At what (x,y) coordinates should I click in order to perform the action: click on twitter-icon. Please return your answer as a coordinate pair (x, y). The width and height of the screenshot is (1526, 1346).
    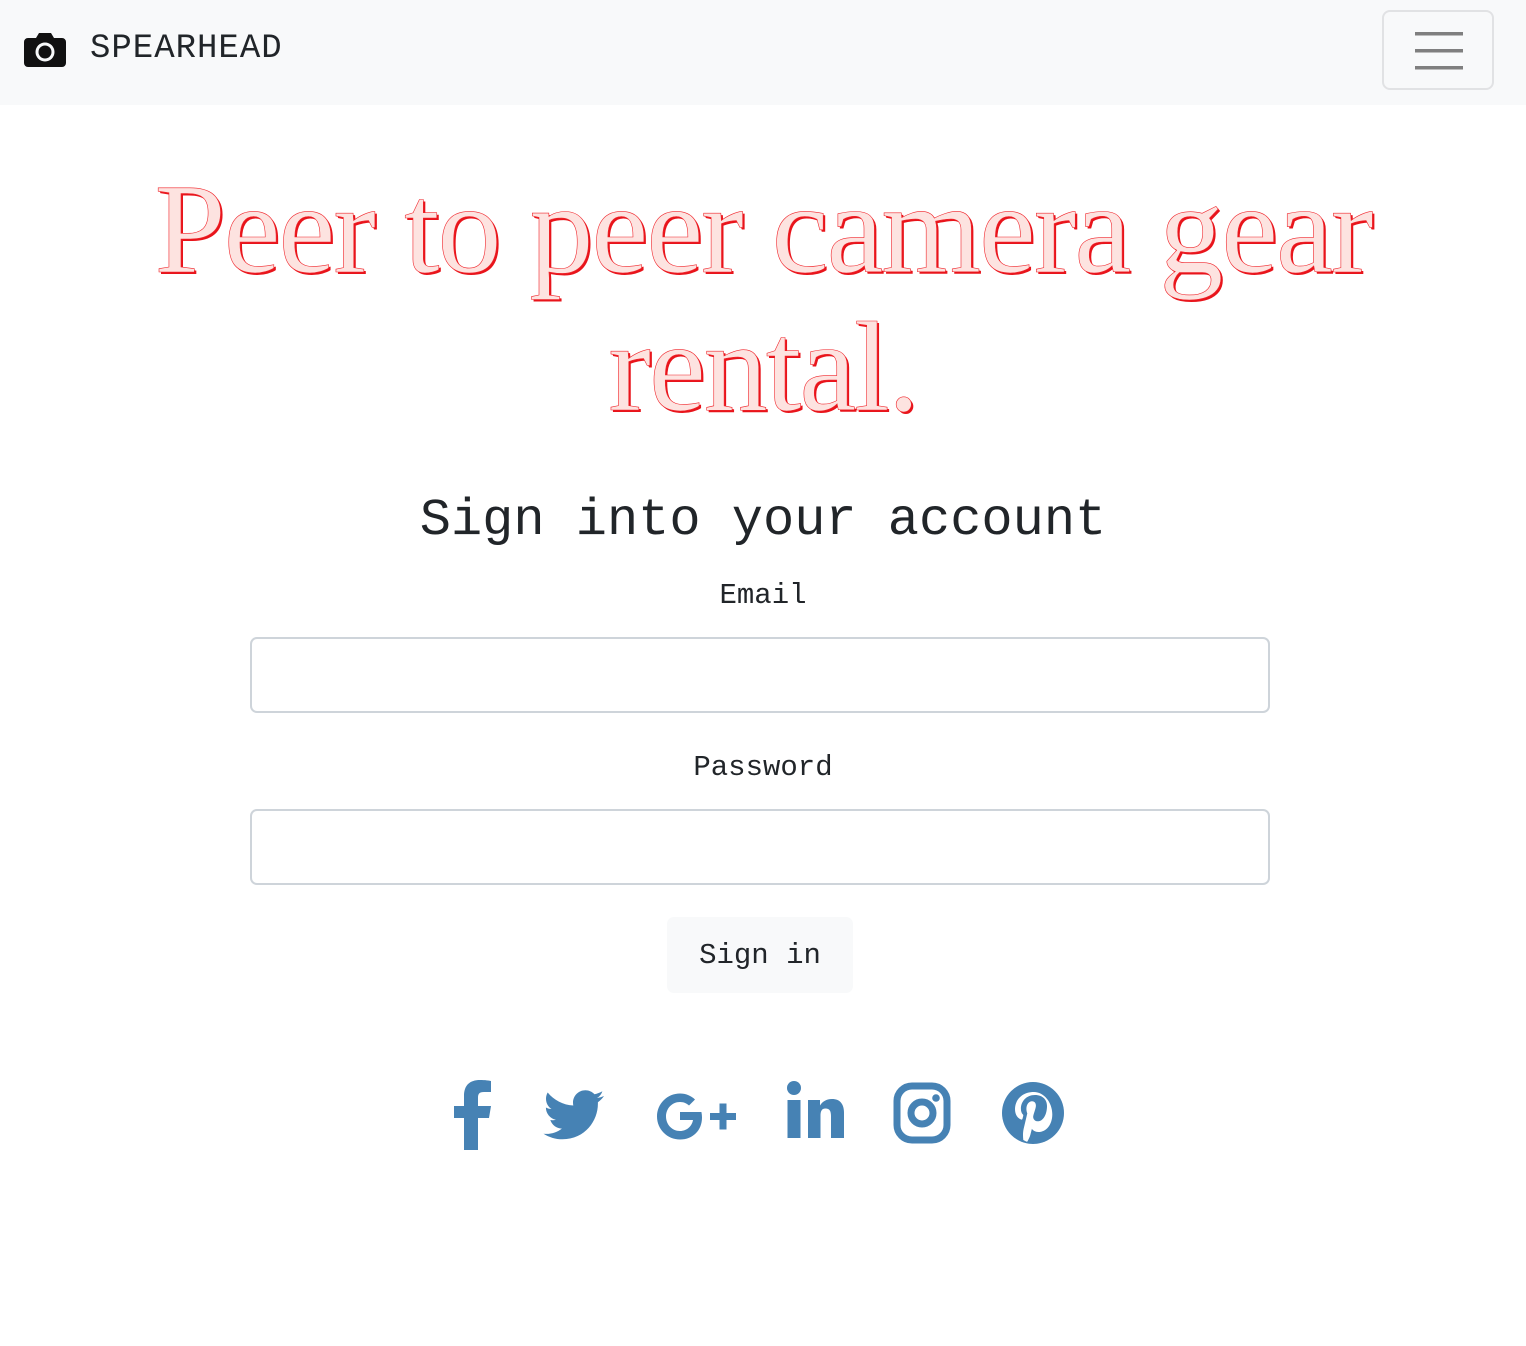
    Looking at the image, I should click on (573, 1115).